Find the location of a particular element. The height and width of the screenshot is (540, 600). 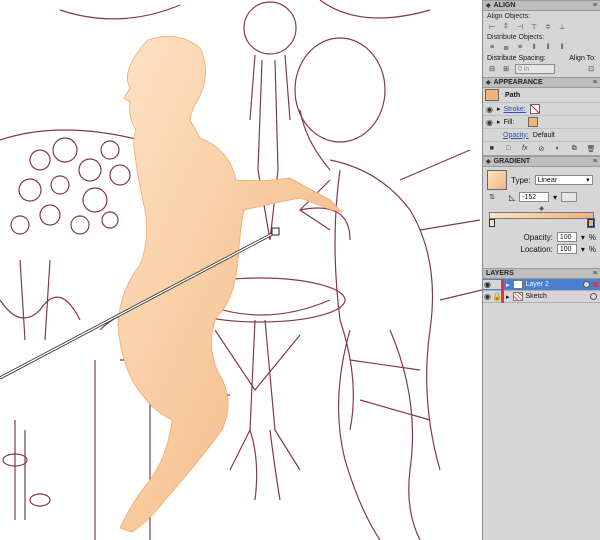

gradient-stop-end is located at coordinates (591, 223).